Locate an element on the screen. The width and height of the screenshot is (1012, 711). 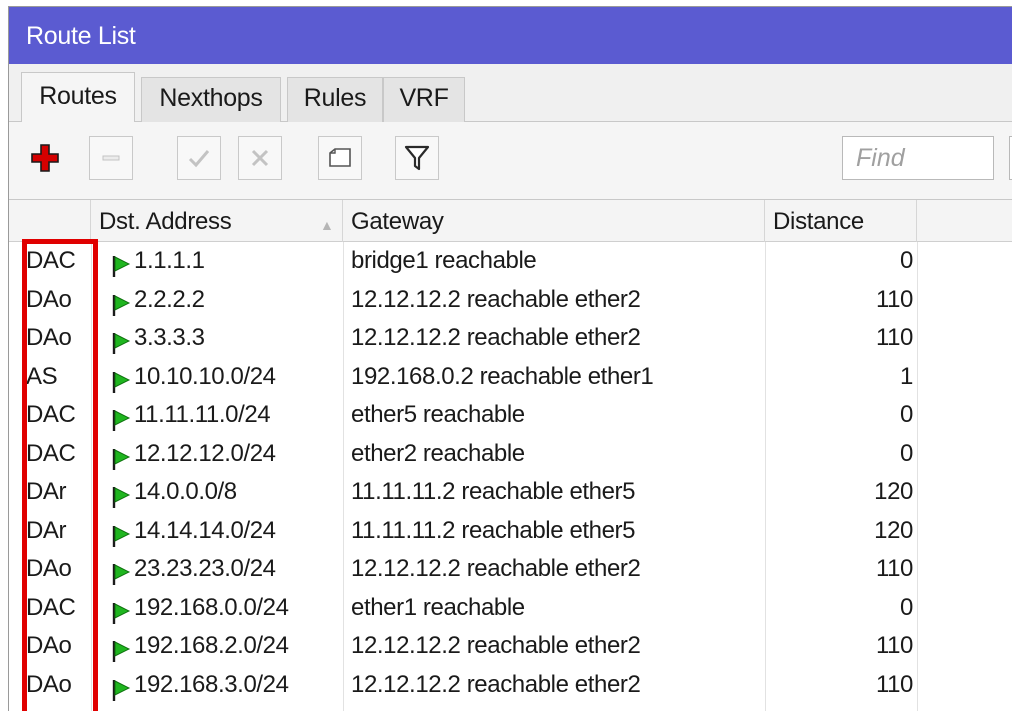
route-dst-address: 12.12.12.0/24 is located at coordinates (205, 453).